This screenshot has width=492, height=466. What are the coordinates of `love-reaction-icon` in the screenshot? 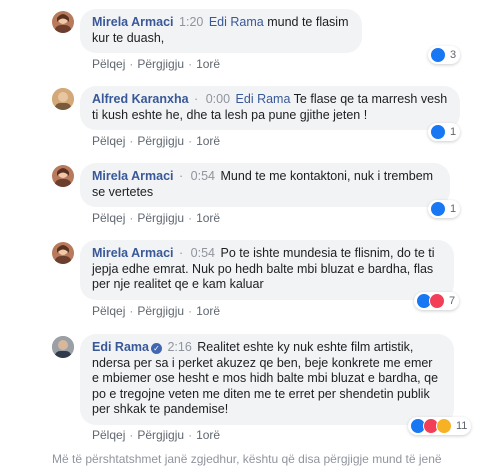 It's located at (437, 301).